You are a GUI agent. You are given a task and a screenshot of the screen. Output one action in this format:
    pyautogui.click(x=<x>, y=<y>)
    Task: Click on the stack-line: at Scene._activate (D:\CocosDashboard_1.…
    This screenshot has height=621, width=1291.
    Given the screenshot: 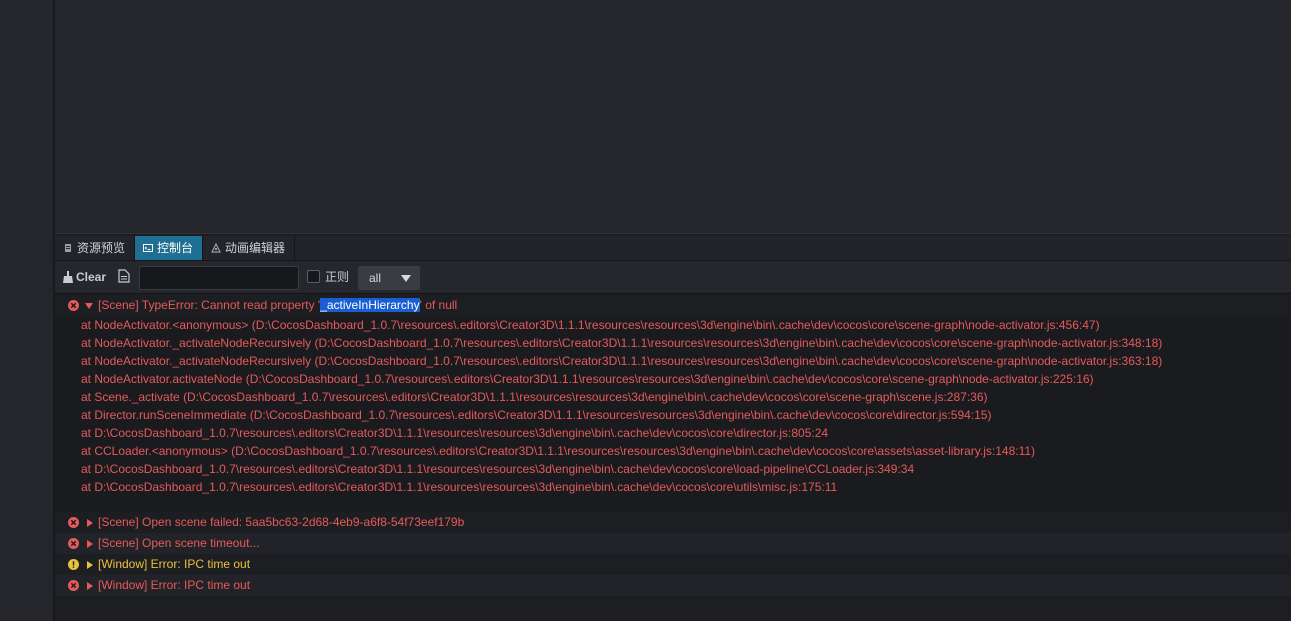 What is the action you would take?
    pyautogui.click(x=534, y=397)
    